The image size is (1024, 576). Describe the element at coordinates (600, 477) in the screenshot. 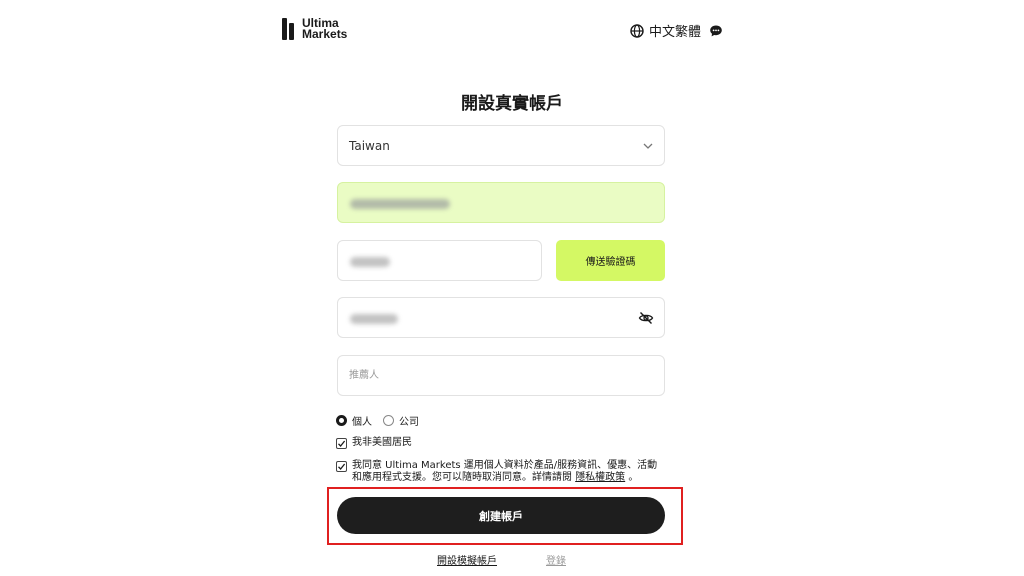

I see `privacy-policy-link: 隱私權政策` at that location.